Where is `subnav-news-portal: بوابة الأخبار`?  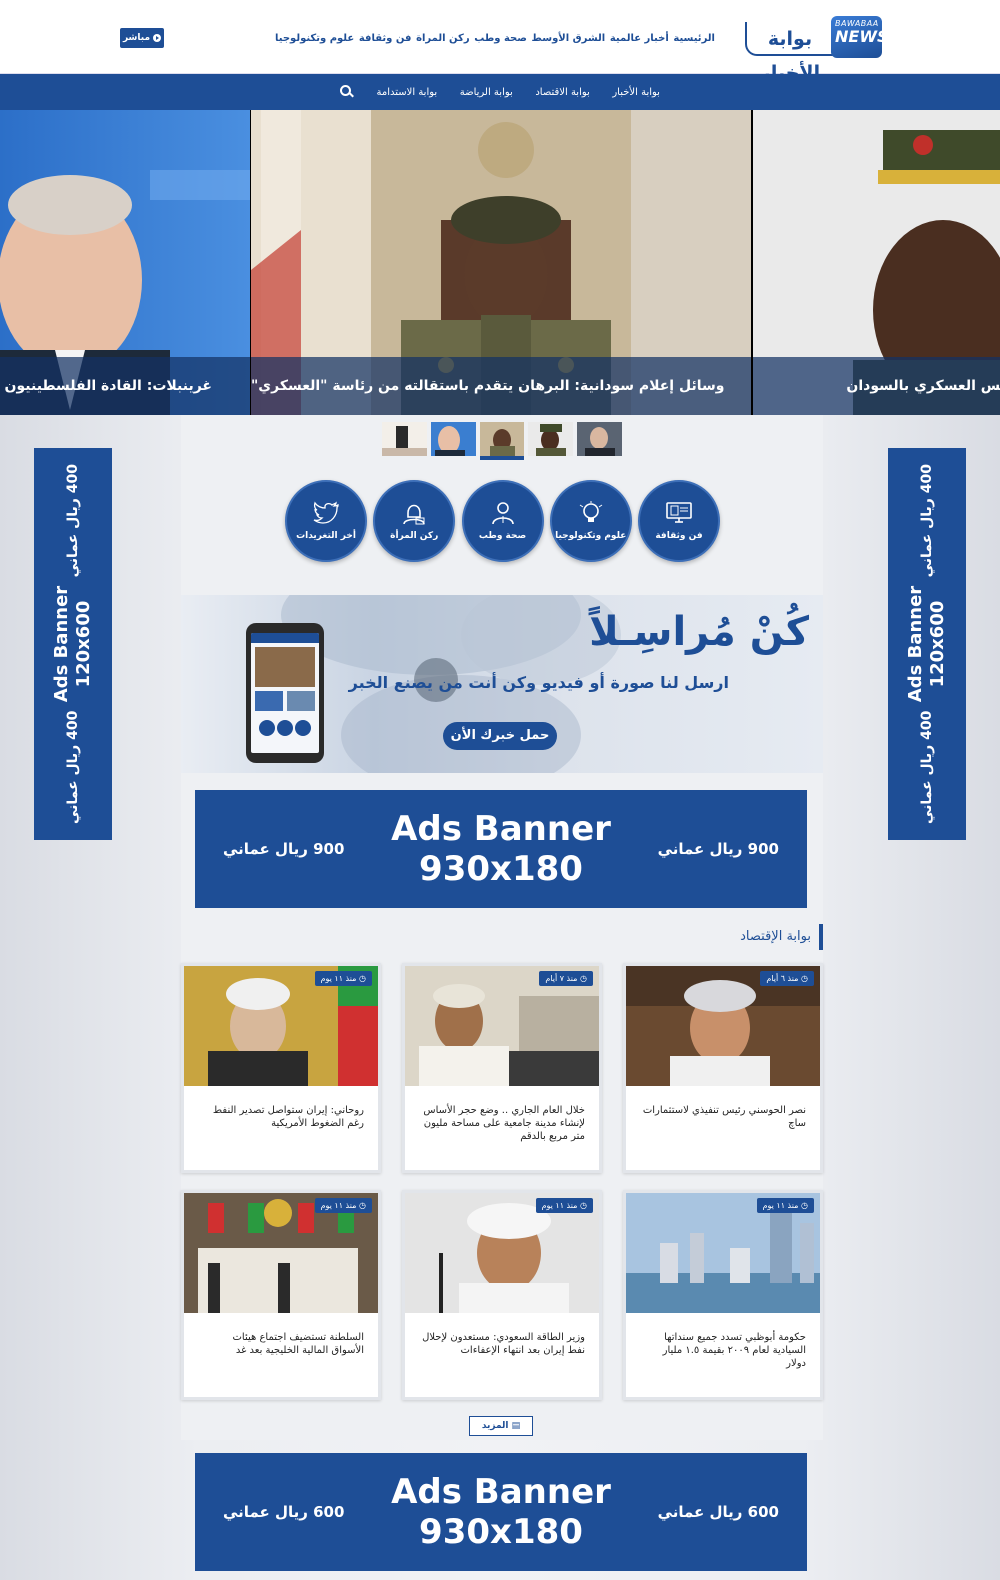
subnav-news-portal: بوابة الأخبار is located at coordinates (636, 92).